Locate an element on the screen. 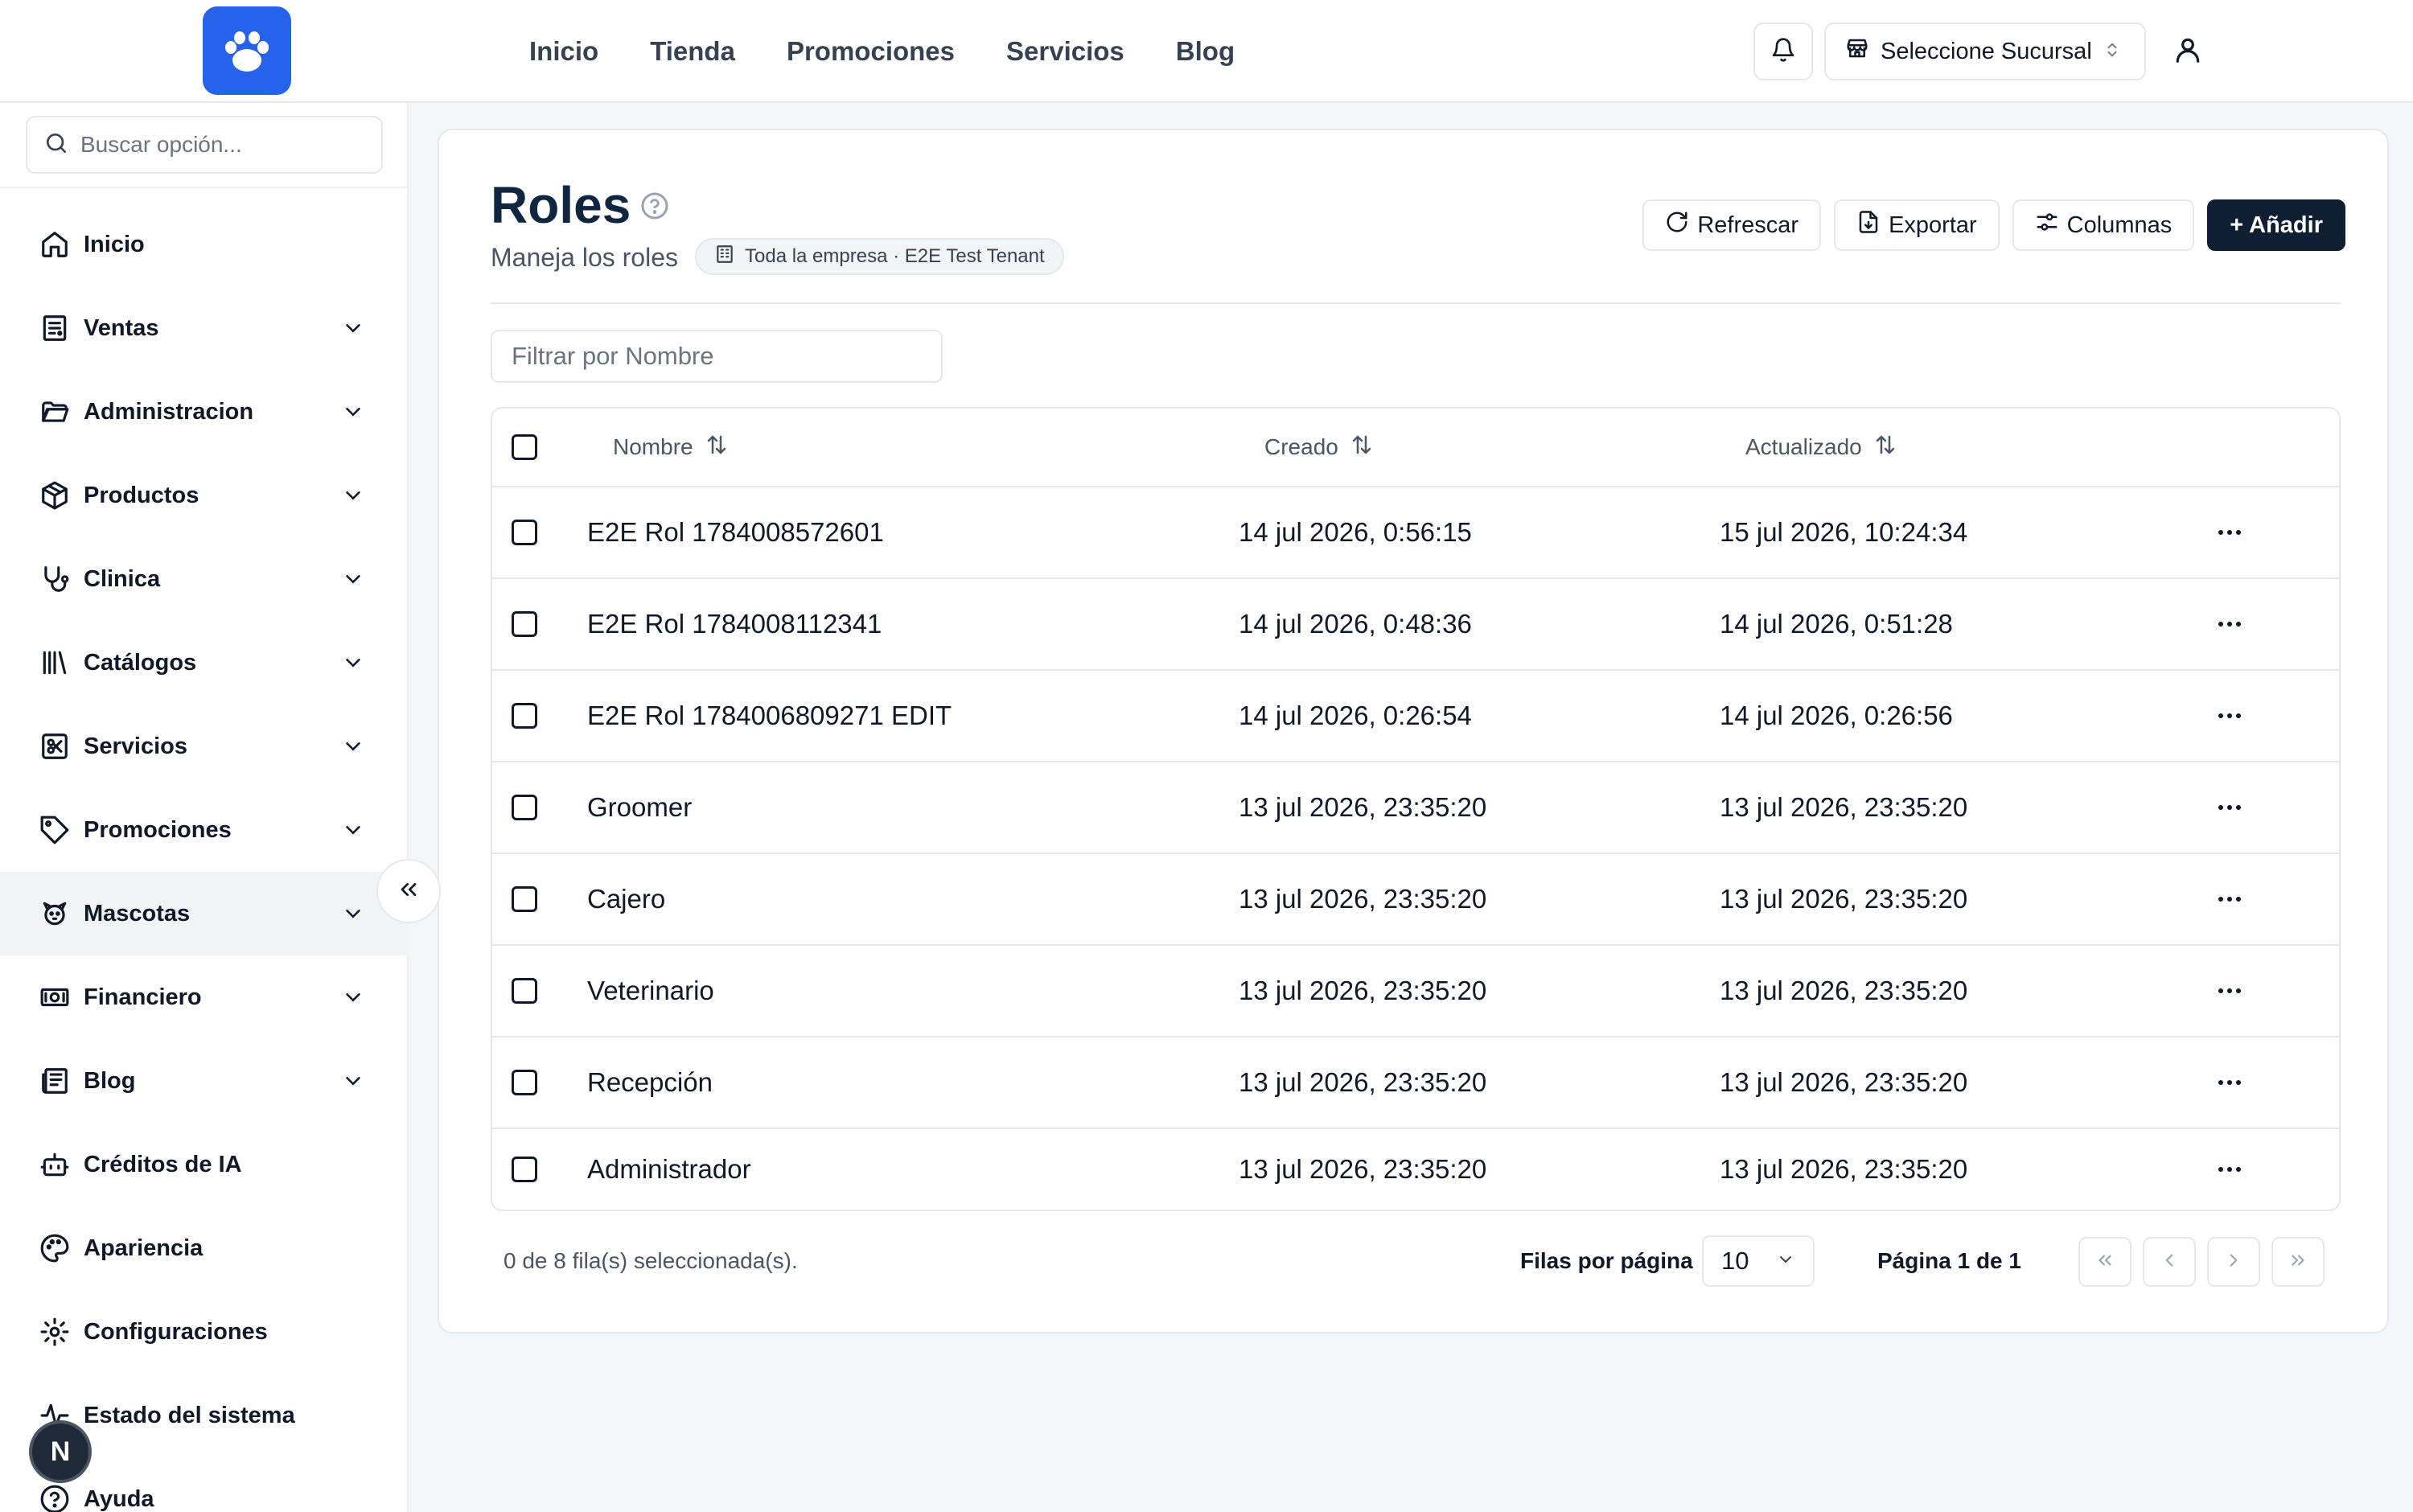 This screenshot has width=2413, height=1512. chevrons-up-down-icon is located at coordinates (2112, 52).